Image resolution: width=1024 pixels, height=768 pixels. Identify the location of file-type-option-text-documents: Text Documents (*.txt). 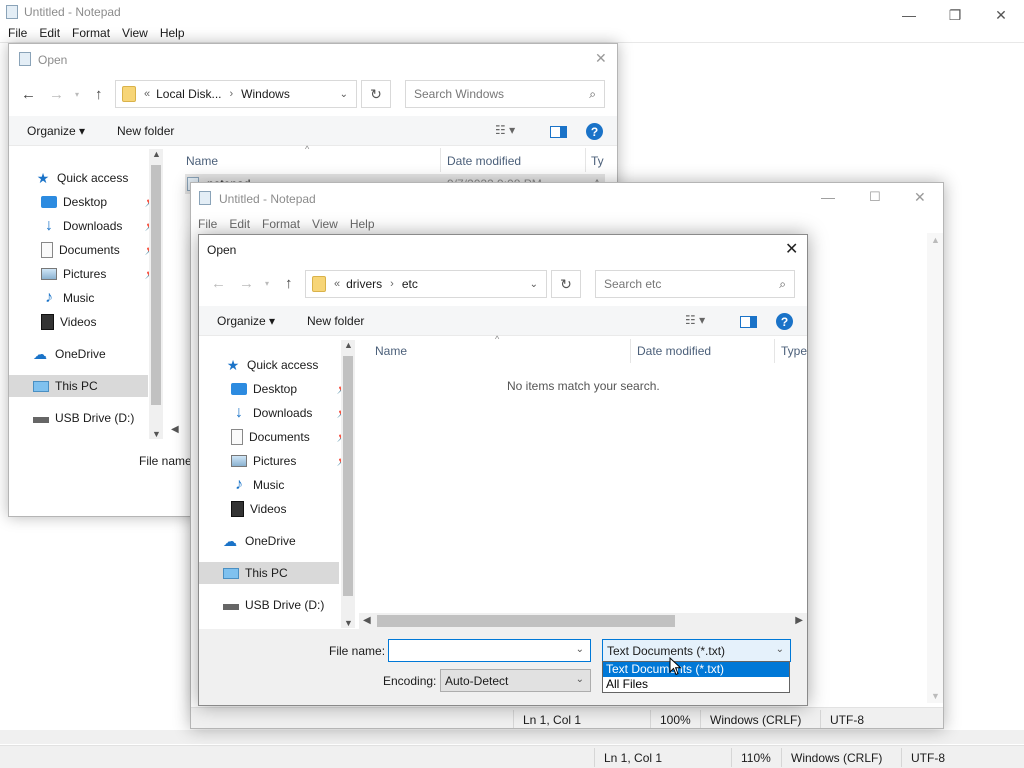
(696, 669).